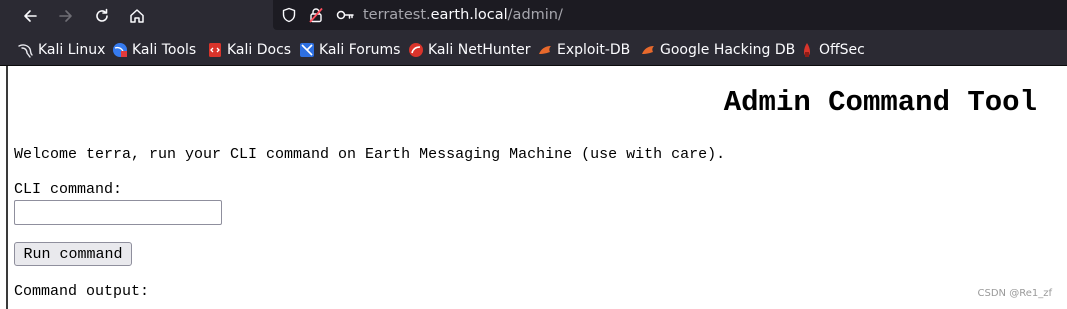 This screenshot has width=1067, height=309. What do you see at coordinates (120, 50) in the screenshot?
I see `kali-tools-icon` at bounding box center [120, 50].